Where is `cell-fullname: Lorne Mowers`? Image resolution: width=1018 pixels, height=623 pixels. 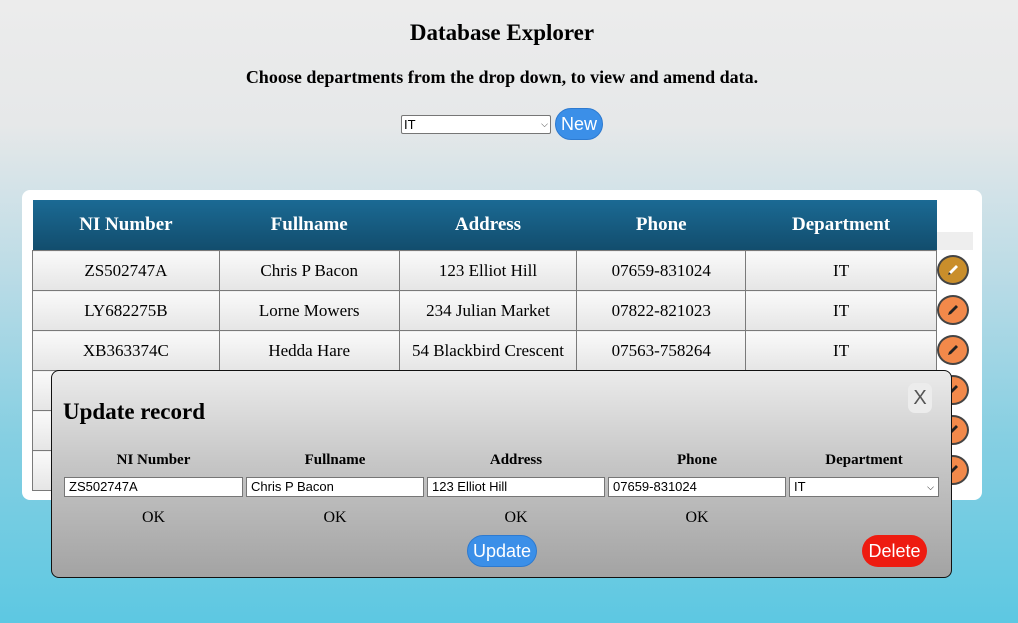 cell-fullname: Lorne Mowers is located at coordinates (309, 310).